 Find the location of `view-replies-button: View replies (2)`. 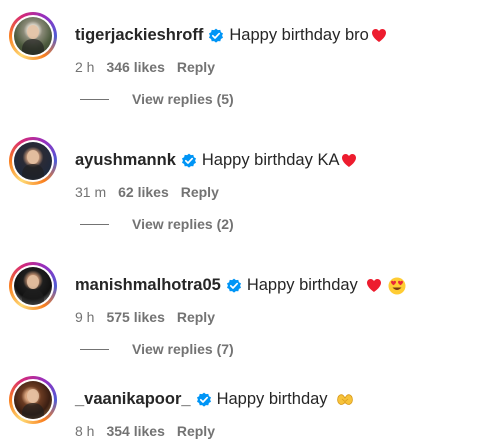

view-replies-button: View replies (2) is located at coordinates (157, 224).